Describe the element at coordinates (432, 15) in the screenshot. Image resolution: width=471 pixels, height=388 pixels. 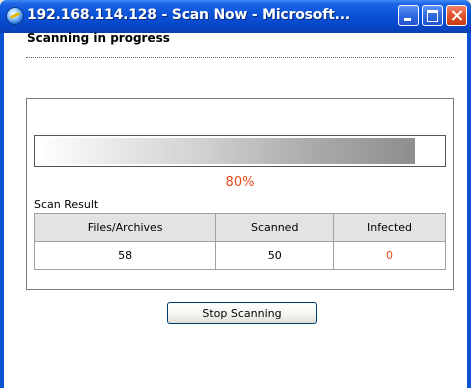
I see `maximize-button` at that location.